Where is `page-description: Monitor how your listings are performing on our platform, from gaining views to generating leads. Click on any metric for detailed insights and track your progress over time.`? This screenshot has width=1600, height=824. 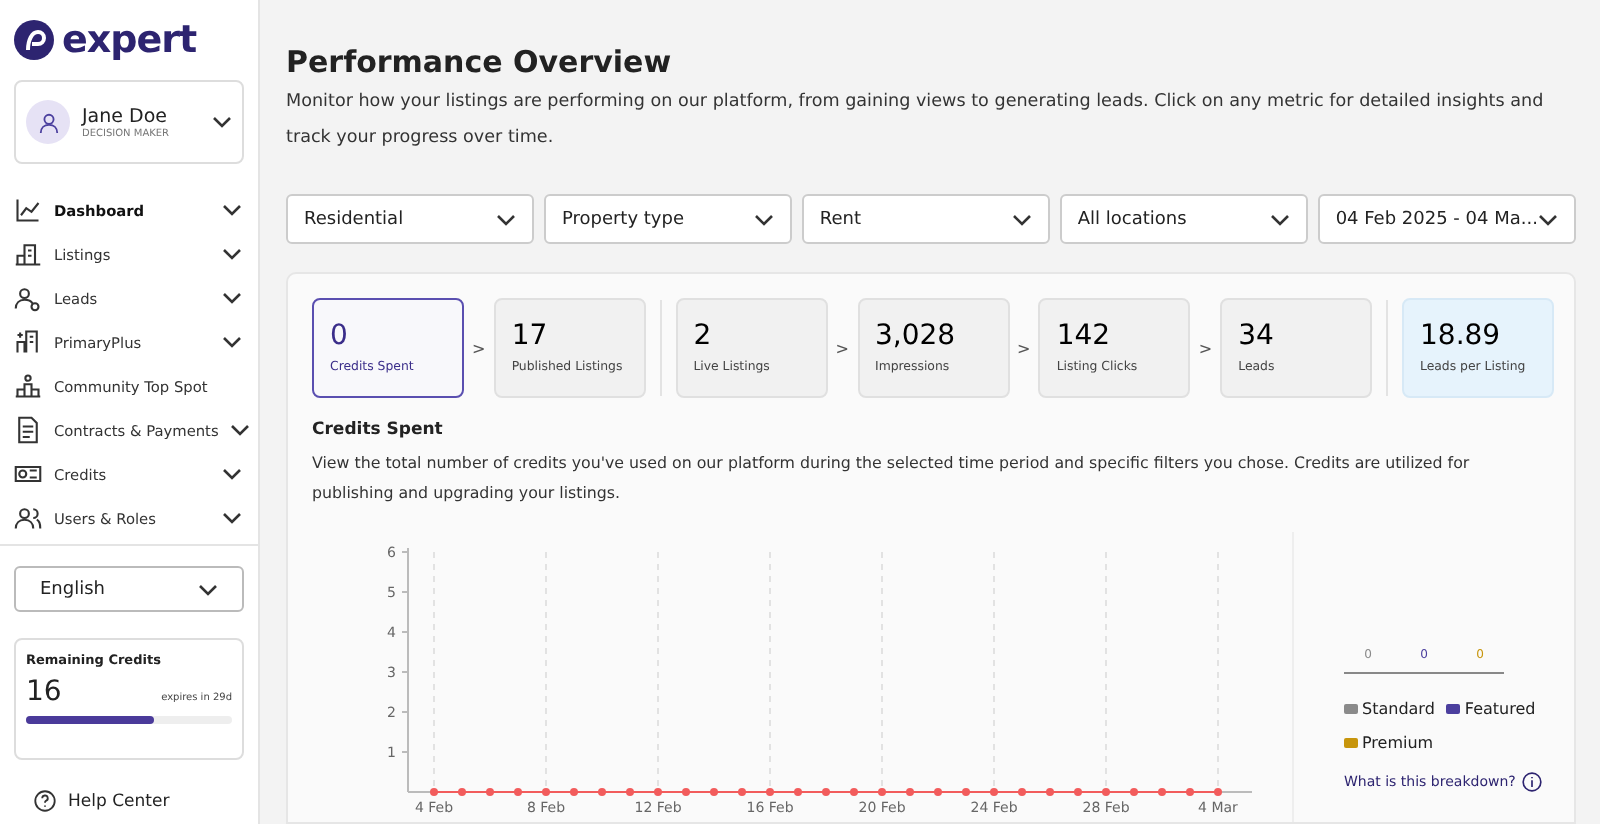
page-description: Monitor how your listings are performing on our platform, from gaining views to generating leads. Click on any metric for detailed insights and track your progress over time. is located at coordinates (916, 121).